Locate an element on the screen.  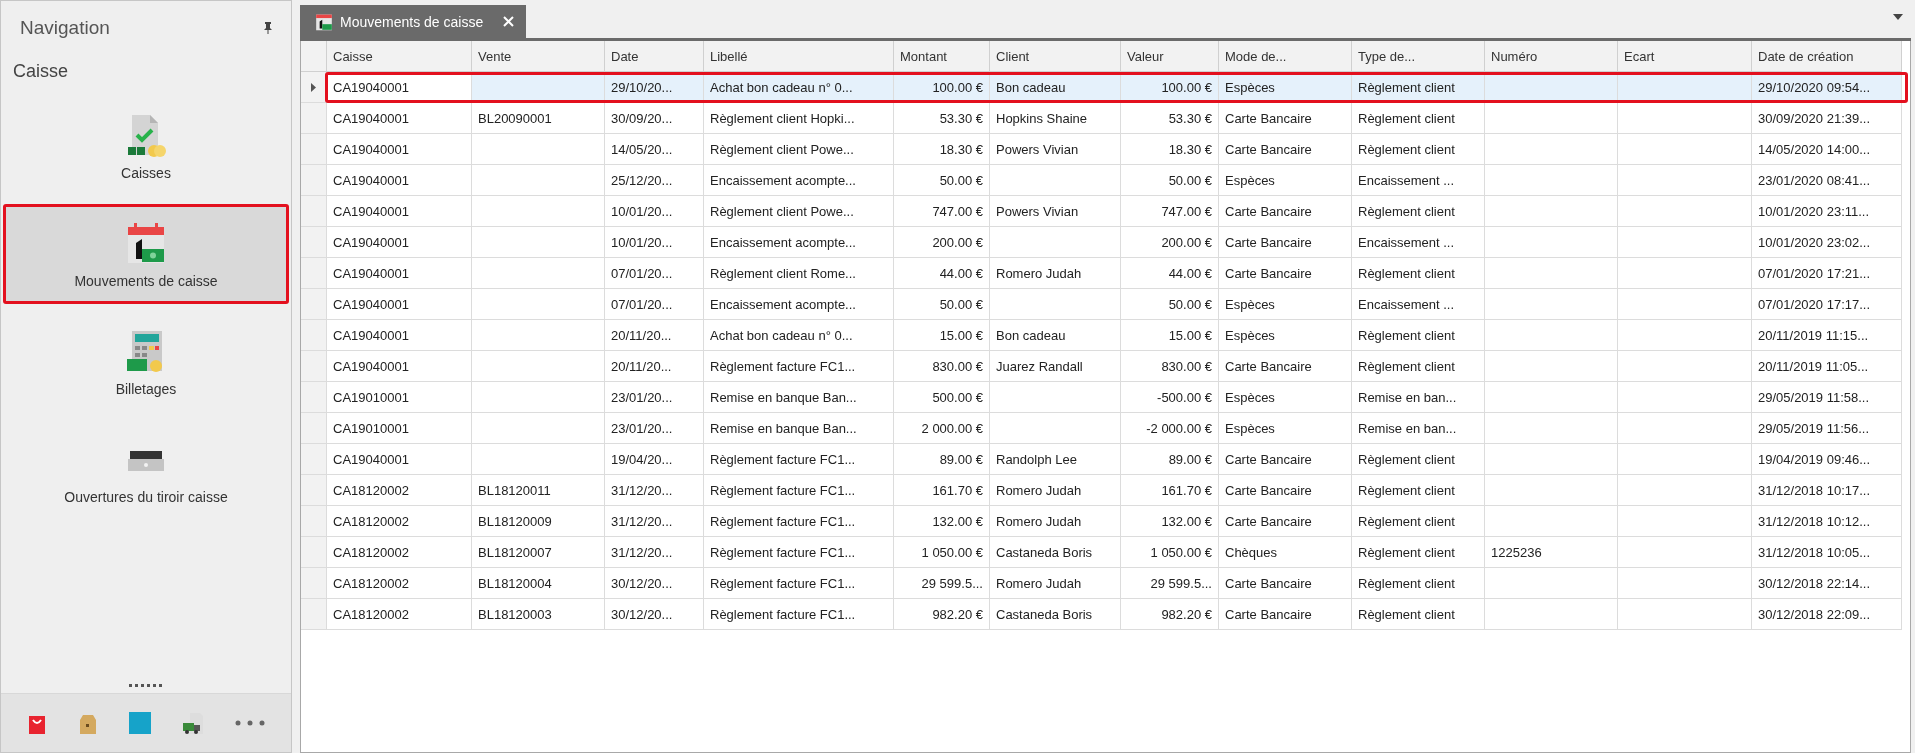
column-header: Montant is located at coordinates (942, 56).